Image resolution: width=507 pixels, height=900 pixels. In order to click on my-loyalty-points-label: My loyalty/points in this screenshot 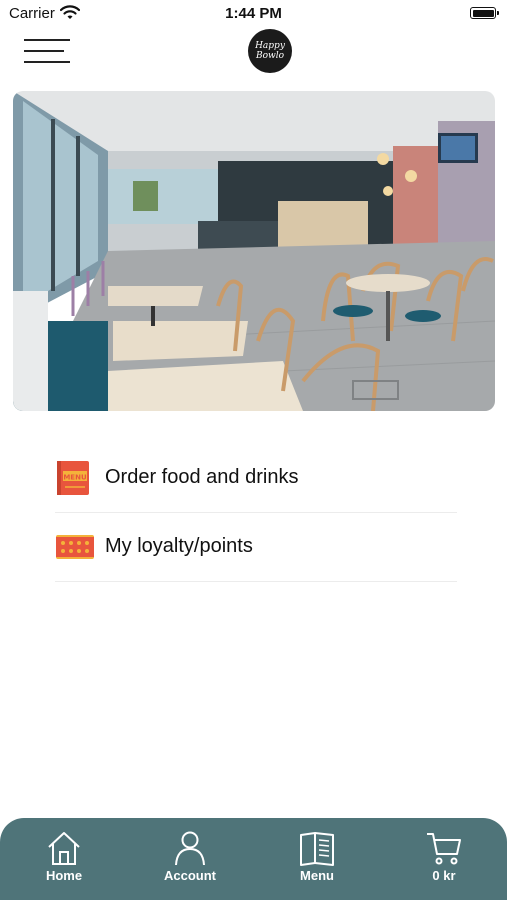, I will do `click(179, 546)`.